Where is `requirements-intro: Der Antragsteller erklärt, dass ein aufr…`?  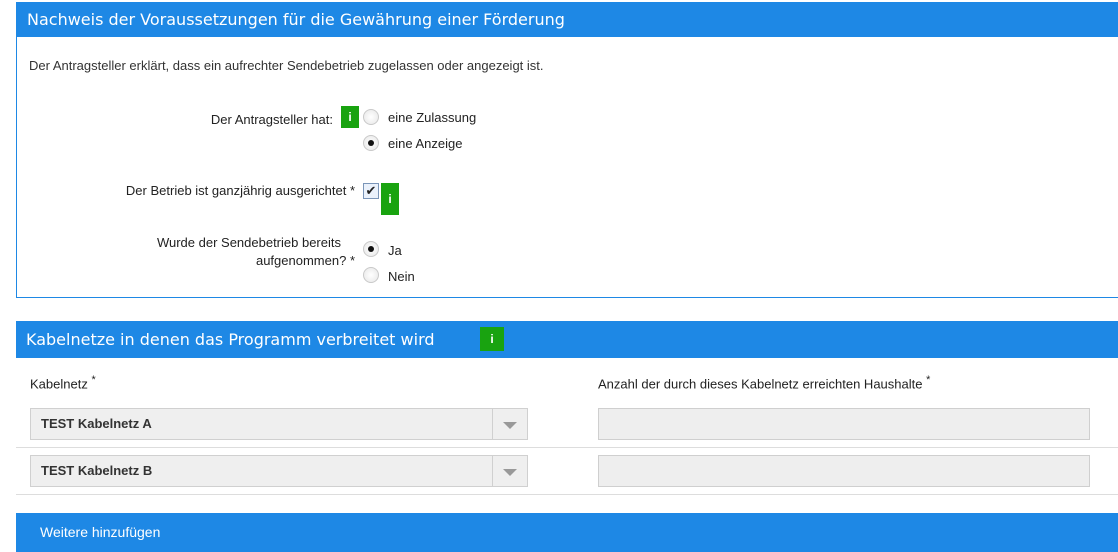
requirements-intro: Der Antragsteller erklärt, dass ein aufr… is located at coordinates (286, 65).